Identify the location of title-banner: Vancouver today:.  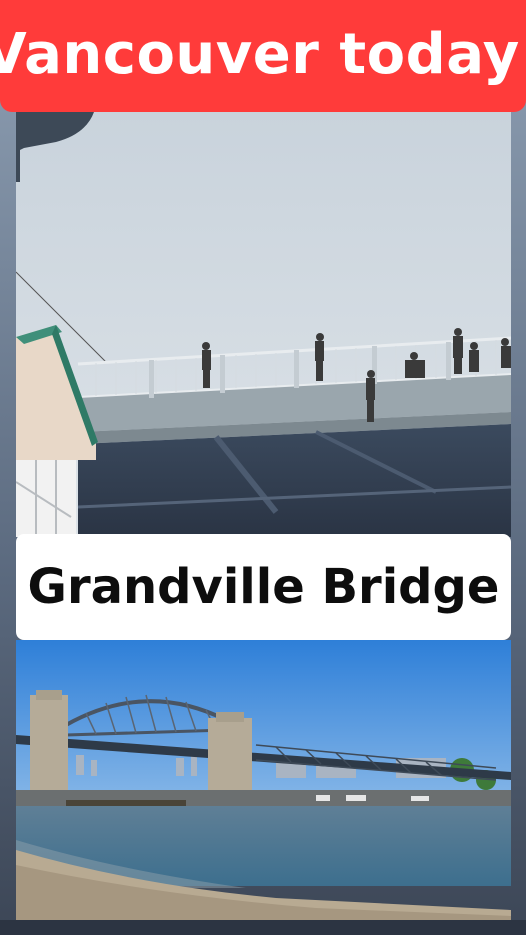
(263, 56).